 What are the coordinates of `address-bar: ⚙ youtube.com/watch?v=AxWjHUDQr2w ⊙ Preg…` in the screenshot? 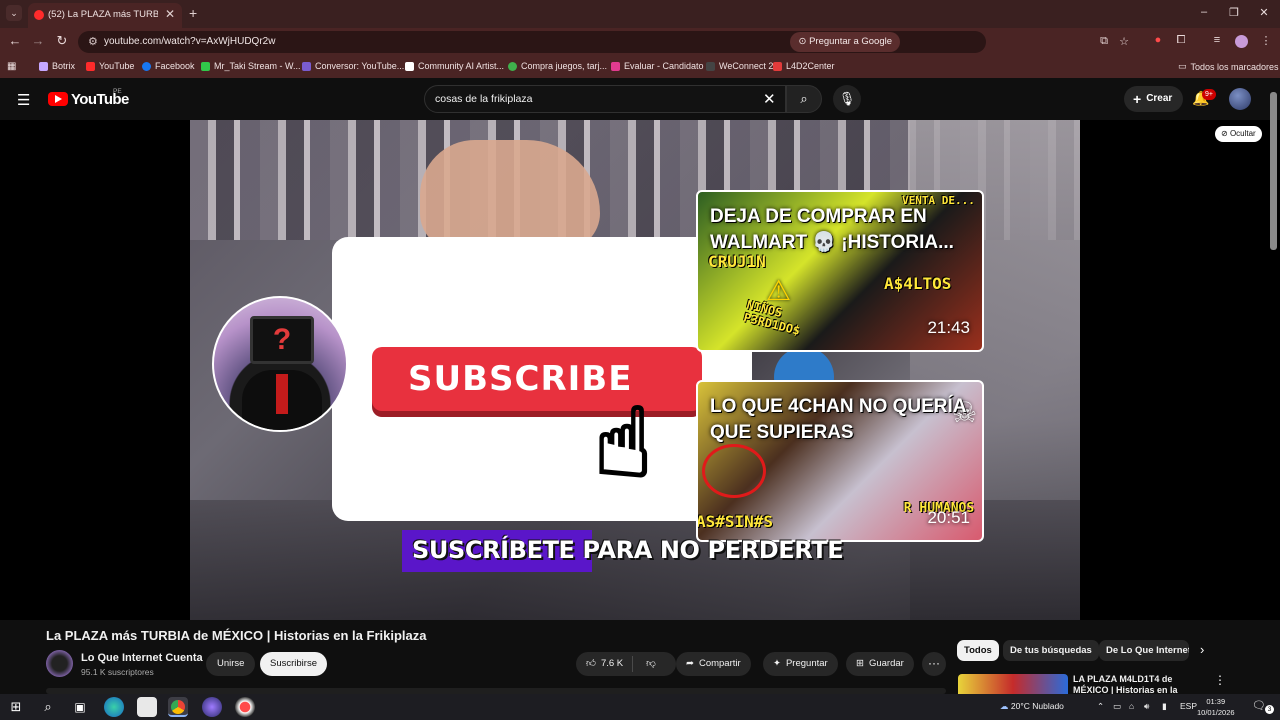 It's located at (603, 42).